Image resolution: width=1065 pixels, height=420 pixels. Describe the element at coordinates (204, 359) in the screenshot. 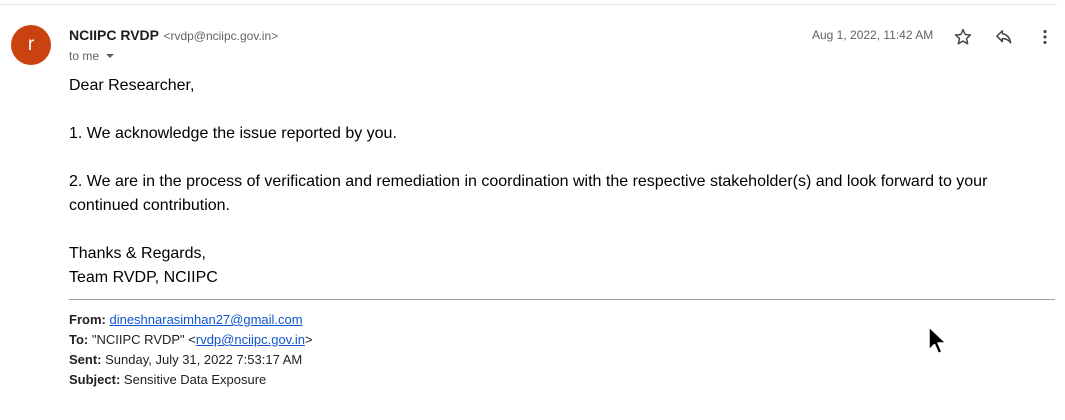

I see `sent-value: Sunday, July 31, 2022 7:53:17 AM` at that location.